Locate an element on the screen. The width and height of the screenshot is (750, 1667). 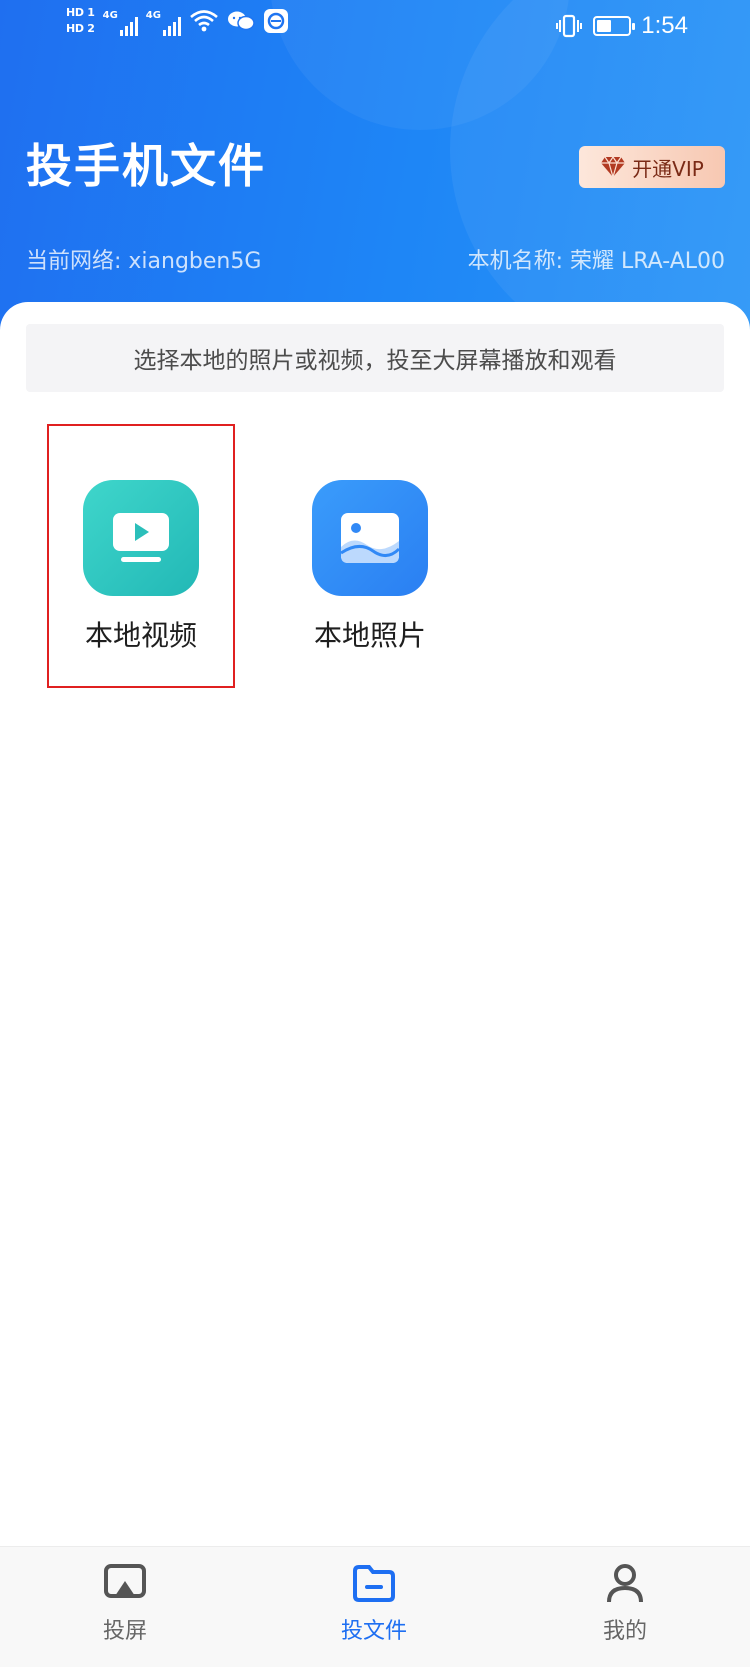
user-icon is located at coordinates (625, 1583).